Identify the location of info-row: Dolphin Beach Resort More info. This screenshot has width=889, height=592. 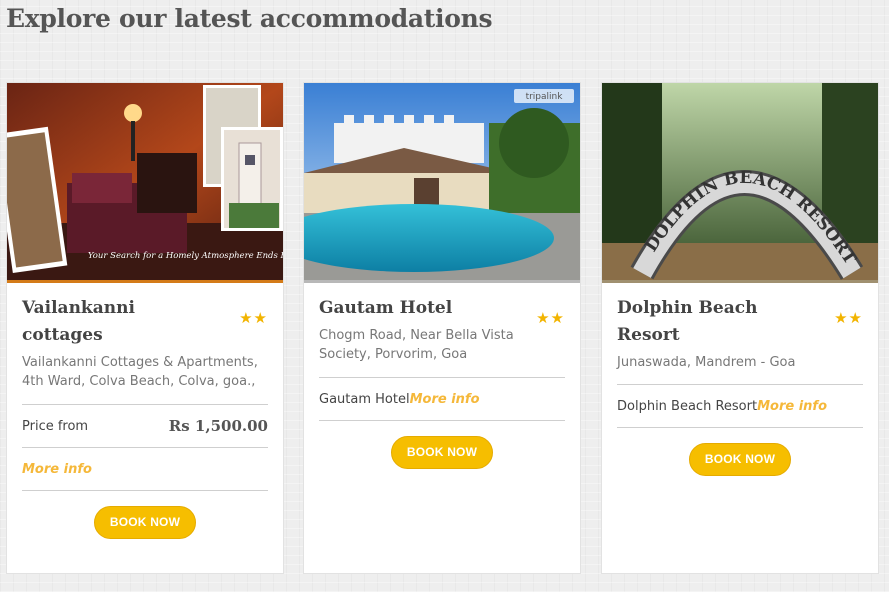
(740, 406).